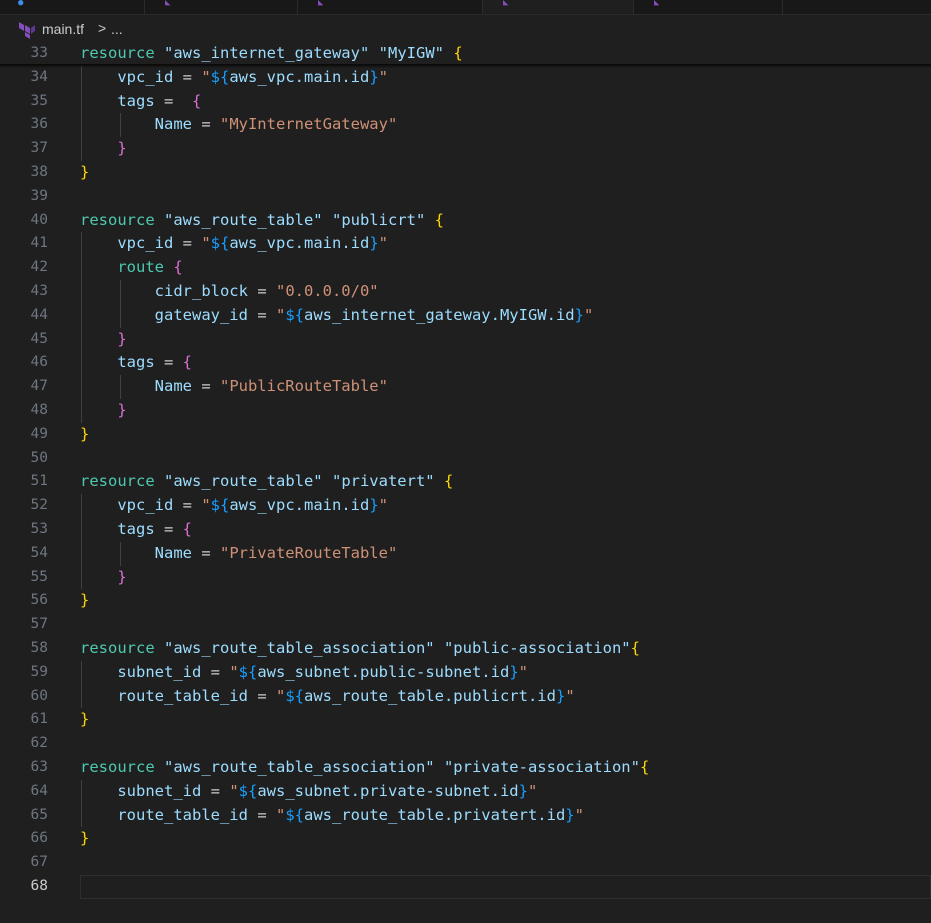  I want to click on code-line: 56}, so click(465, 601).